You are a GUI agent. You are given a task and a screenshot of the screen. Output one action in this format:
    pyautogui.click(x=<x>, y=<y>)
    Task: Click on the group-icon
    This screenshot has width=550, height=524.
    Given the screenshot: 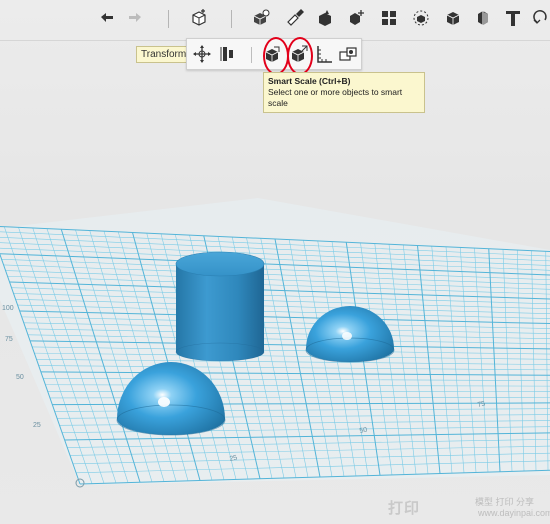 What is the action you would take?
    pyautogui.click(x=356, y=18)
    